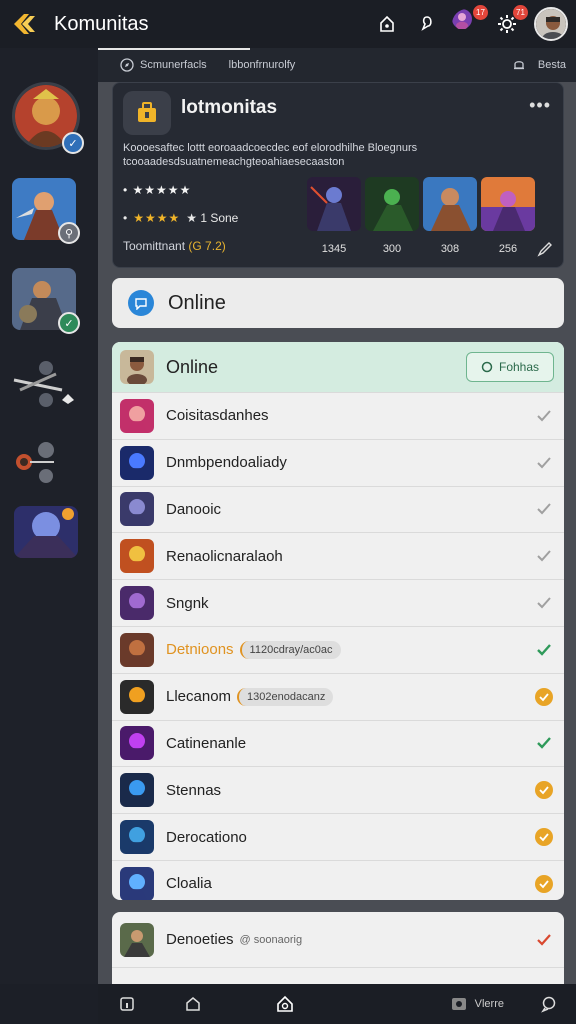 The image size is (576, 1024). What do you see at coordinates (338, 879) in the screenshot?
I see `list-item: Cloalia` at bounding box center [338, 879].